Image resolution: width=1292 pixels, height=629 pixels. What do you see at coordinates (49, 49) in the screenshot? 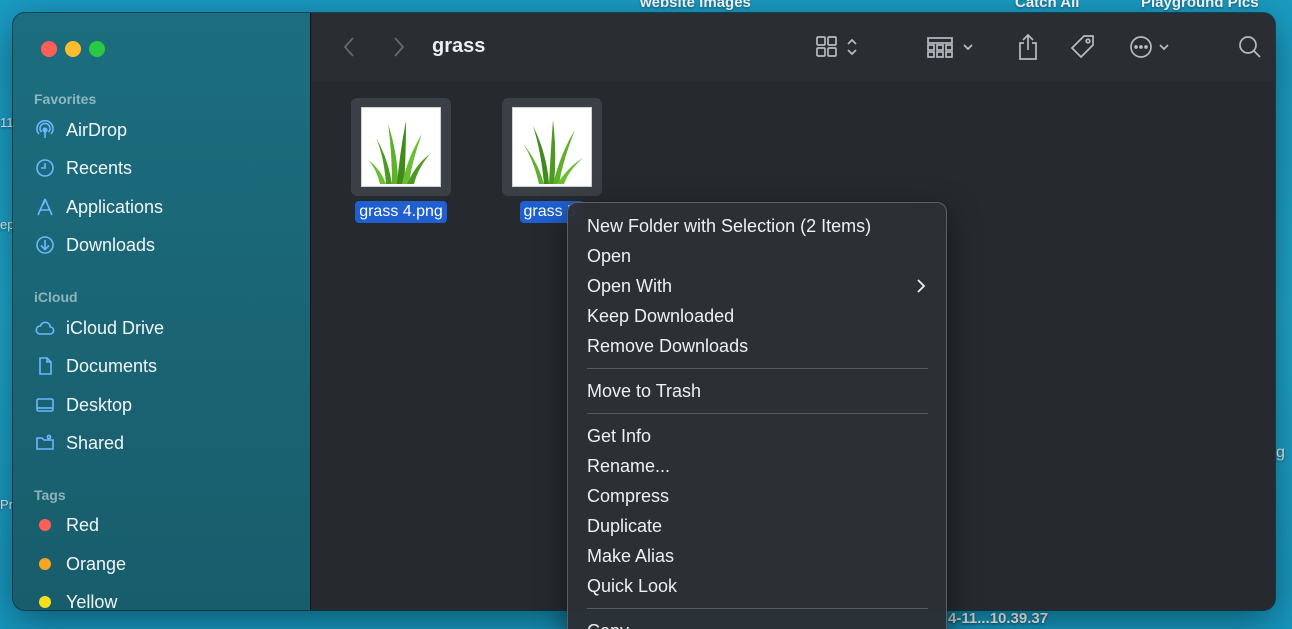
I see `close-button` at bounding box center [49, 49].